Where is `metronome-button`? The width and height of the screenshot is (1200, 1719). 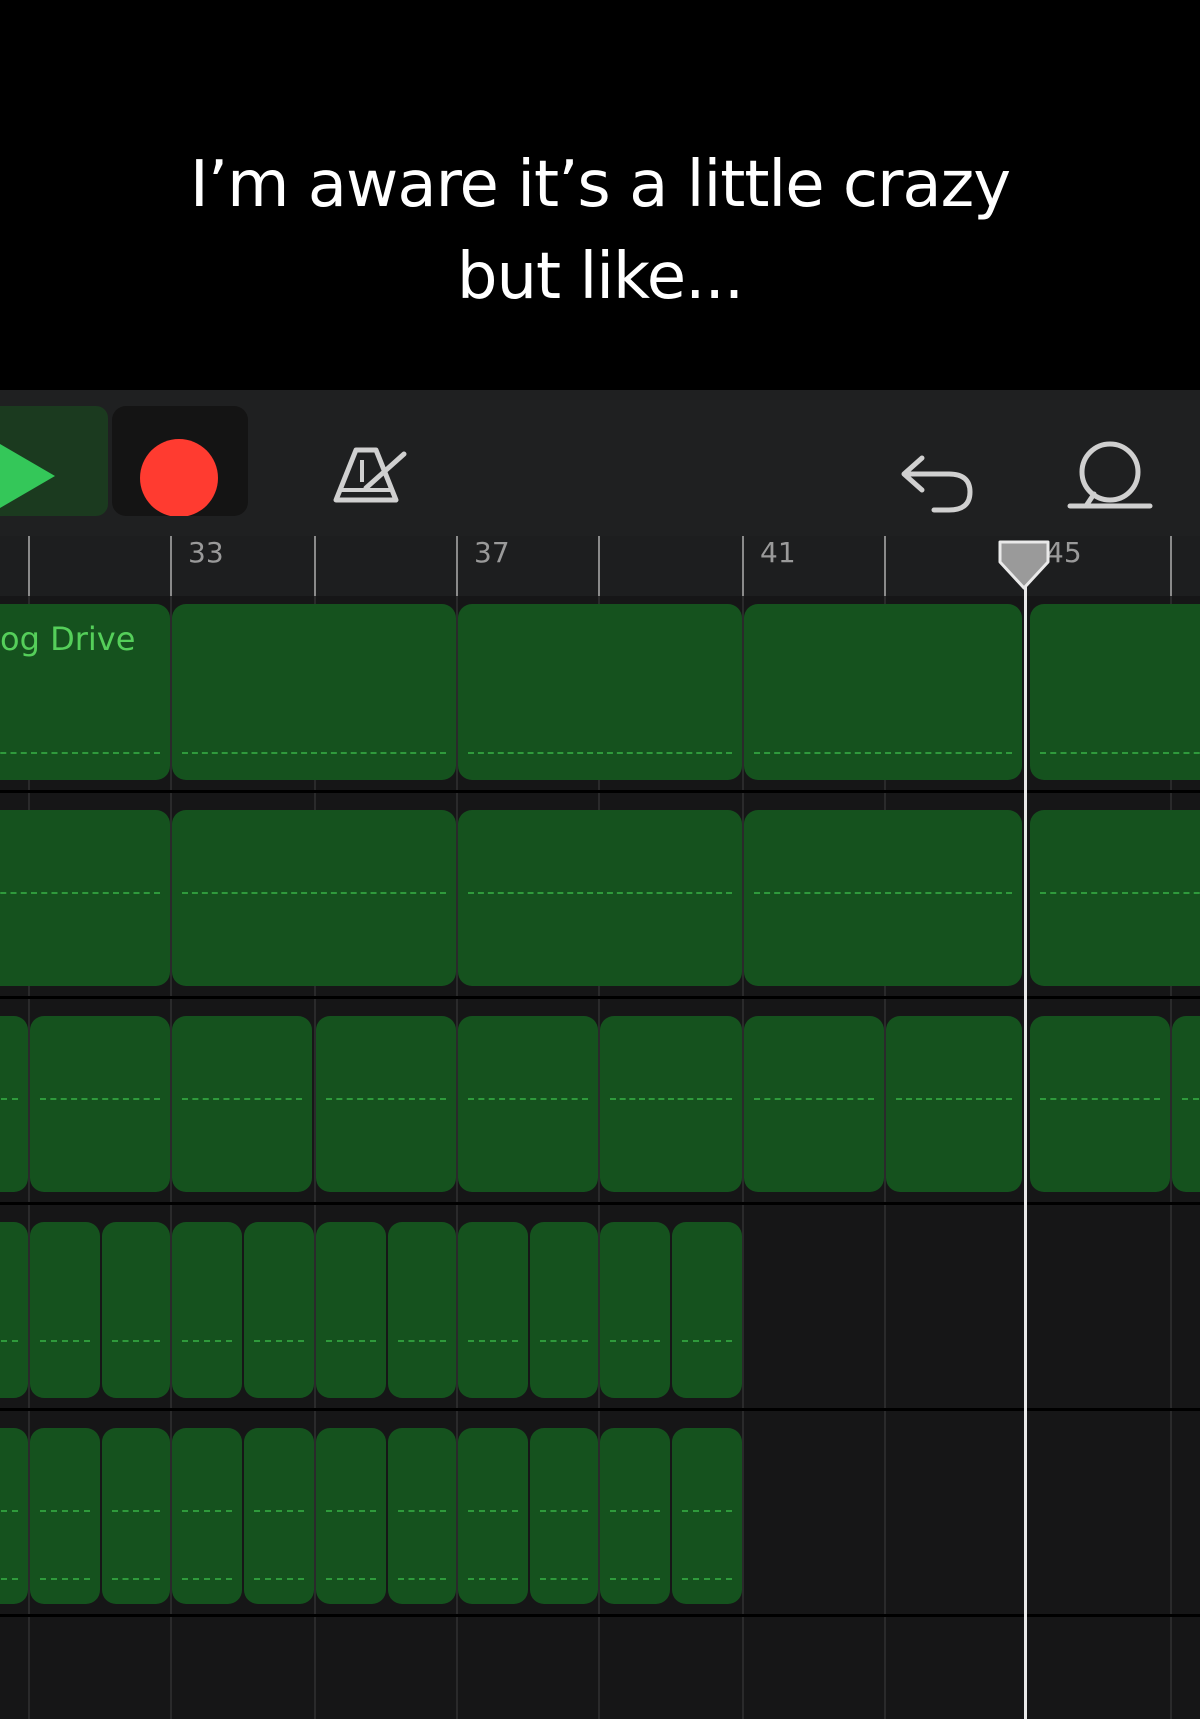 metronome-button is located at coordinates (371, 475).